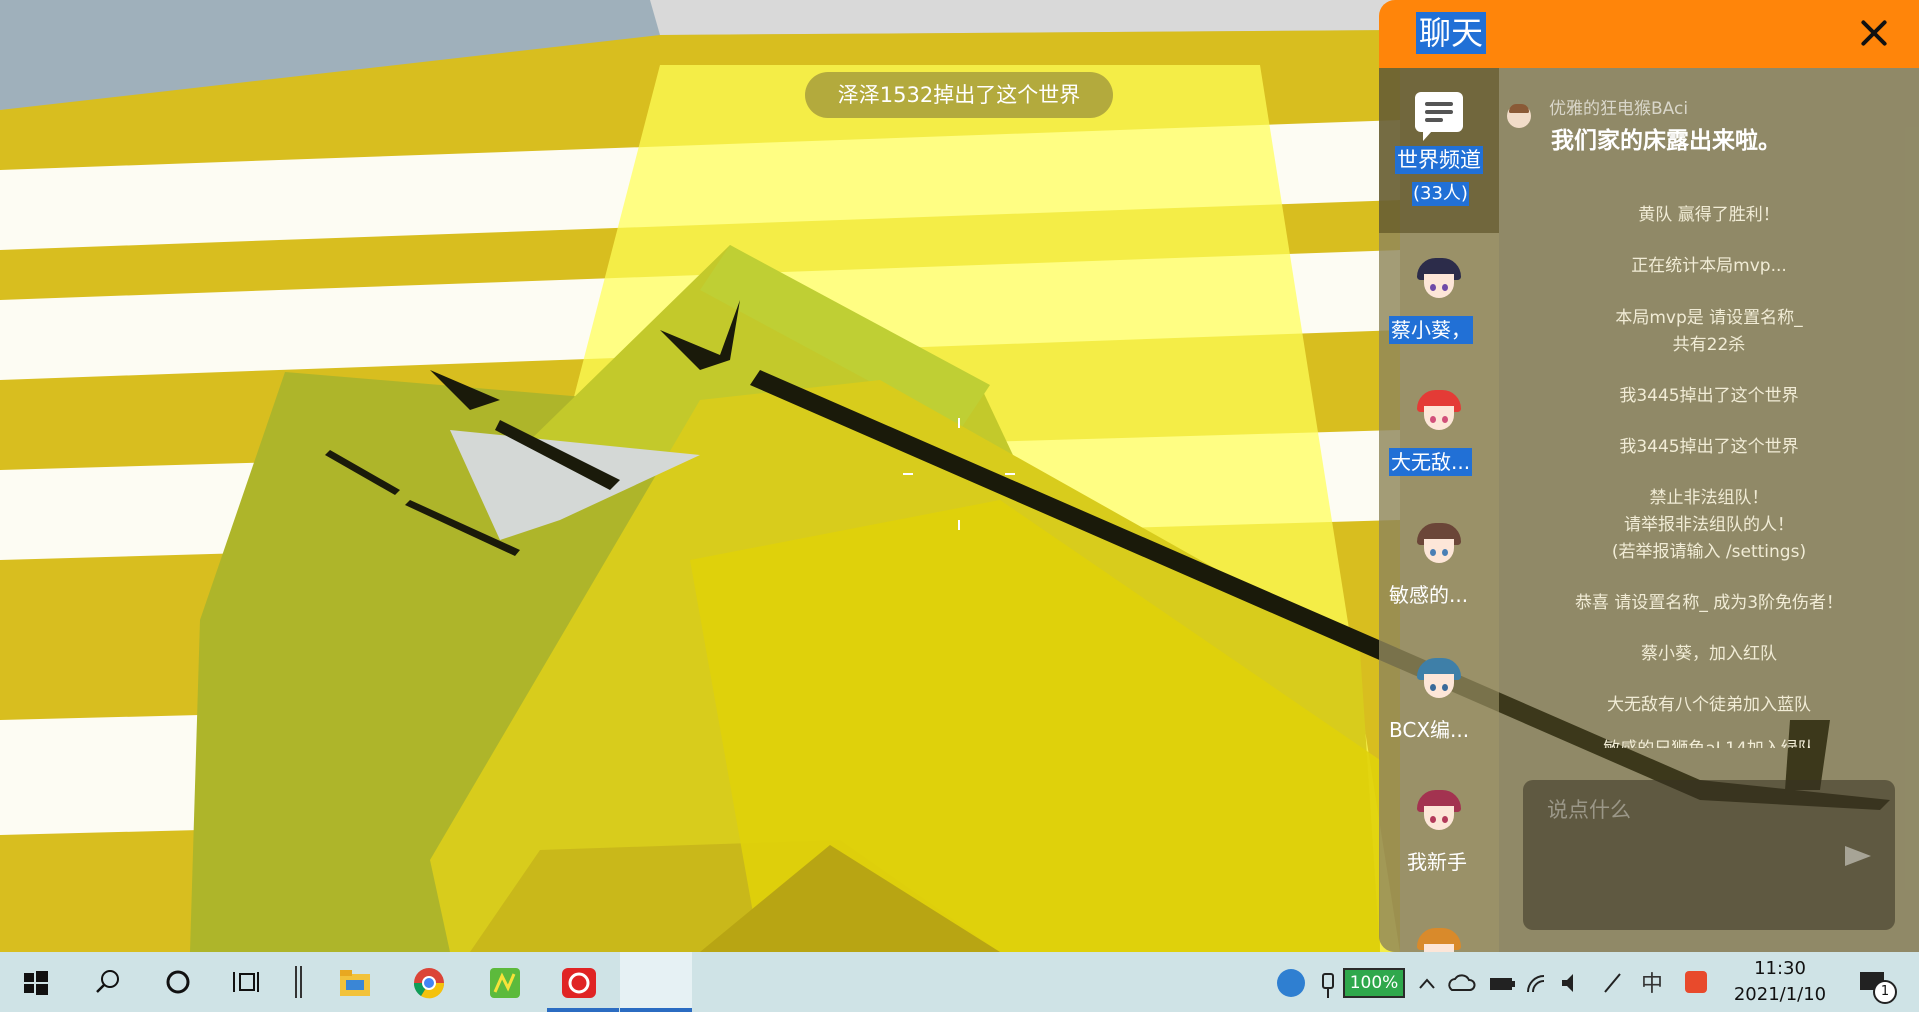 This screenshot has width=1919, height=1012. Describe the element at coordinates (1709, 215) in the screenshot. I see `system-message: 黄队 赢得了胜利！` at that location.